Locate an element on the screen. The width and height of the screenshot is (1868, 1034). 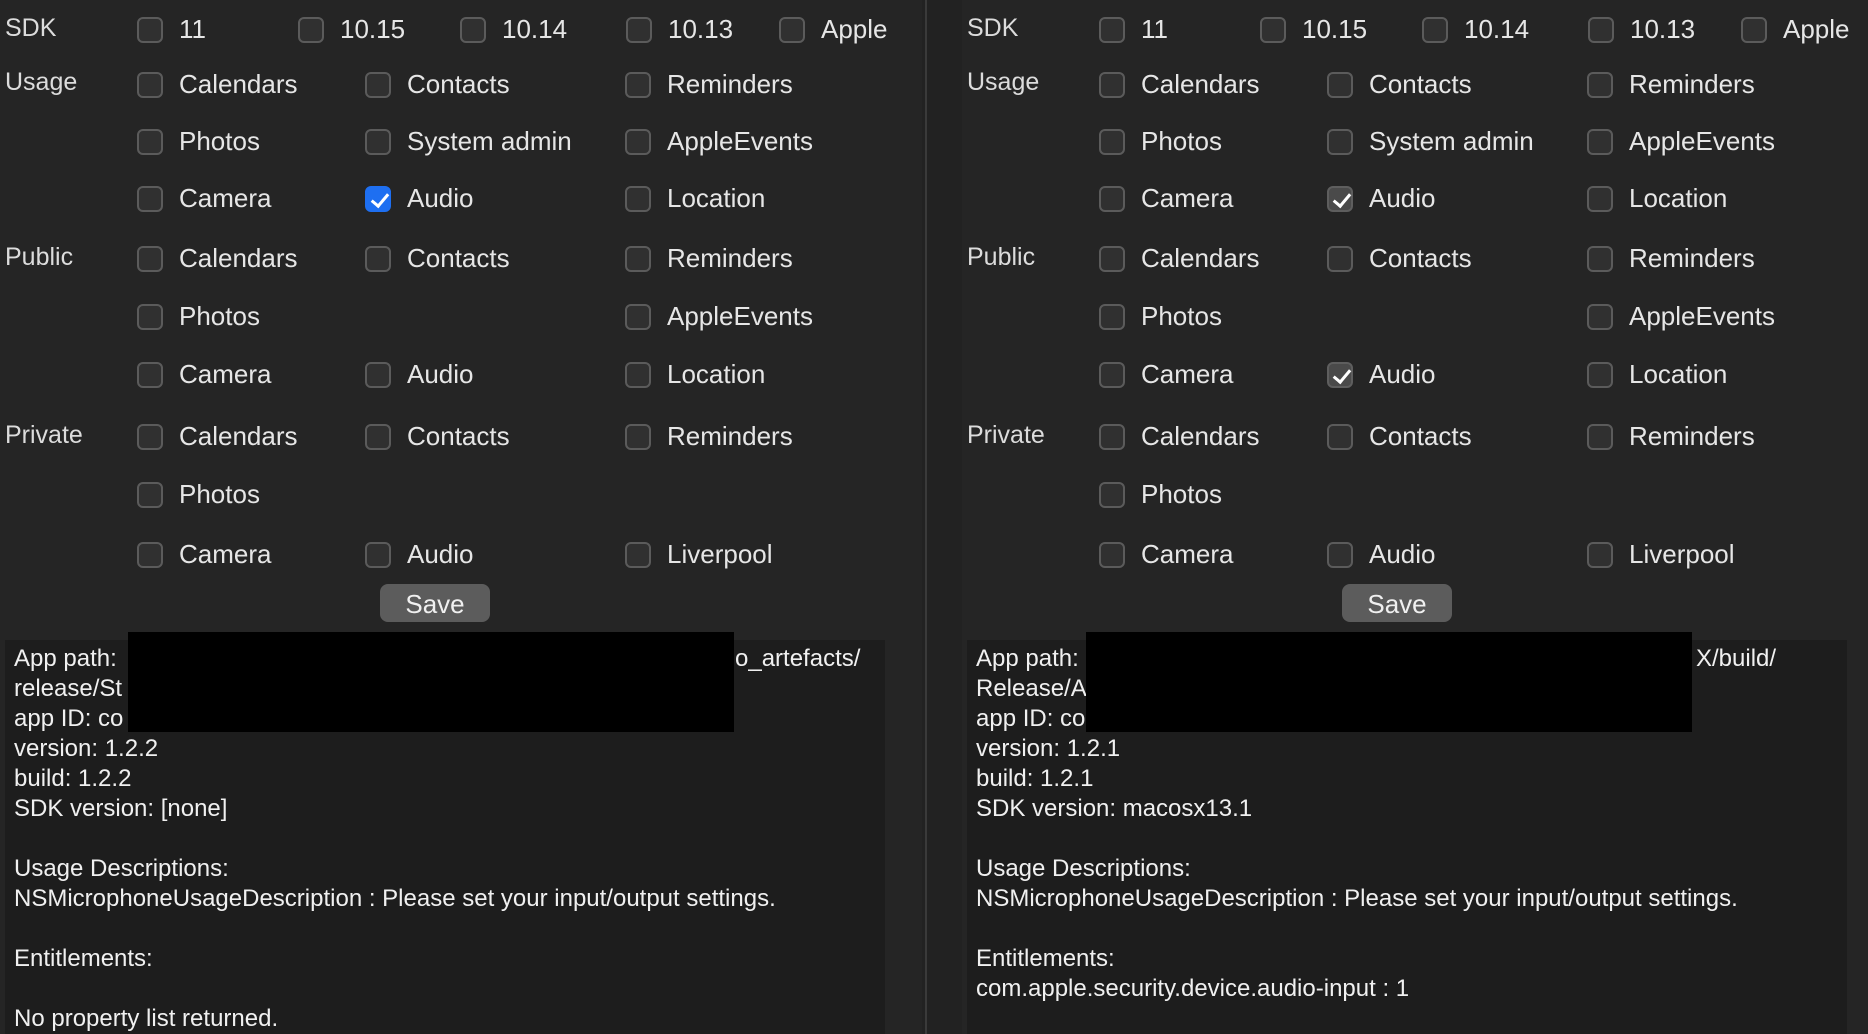
sdk-10-13-checkbox: 10.13 is located at coordinates (1641, 29).